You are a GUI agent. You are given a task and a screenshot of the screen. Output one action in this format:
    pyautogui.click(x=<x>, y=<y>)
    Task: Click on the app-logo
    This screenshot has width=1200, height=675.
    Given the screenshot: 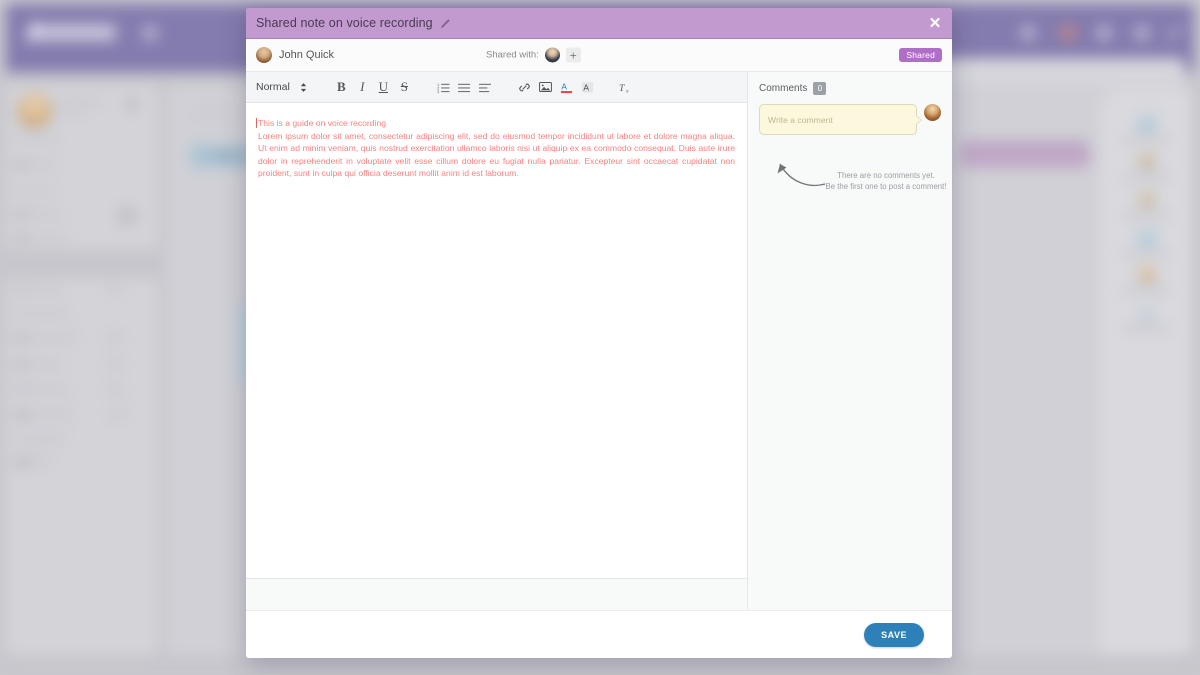 What is the action you would take?
    pyautogui.click(x=75, y=32)
    